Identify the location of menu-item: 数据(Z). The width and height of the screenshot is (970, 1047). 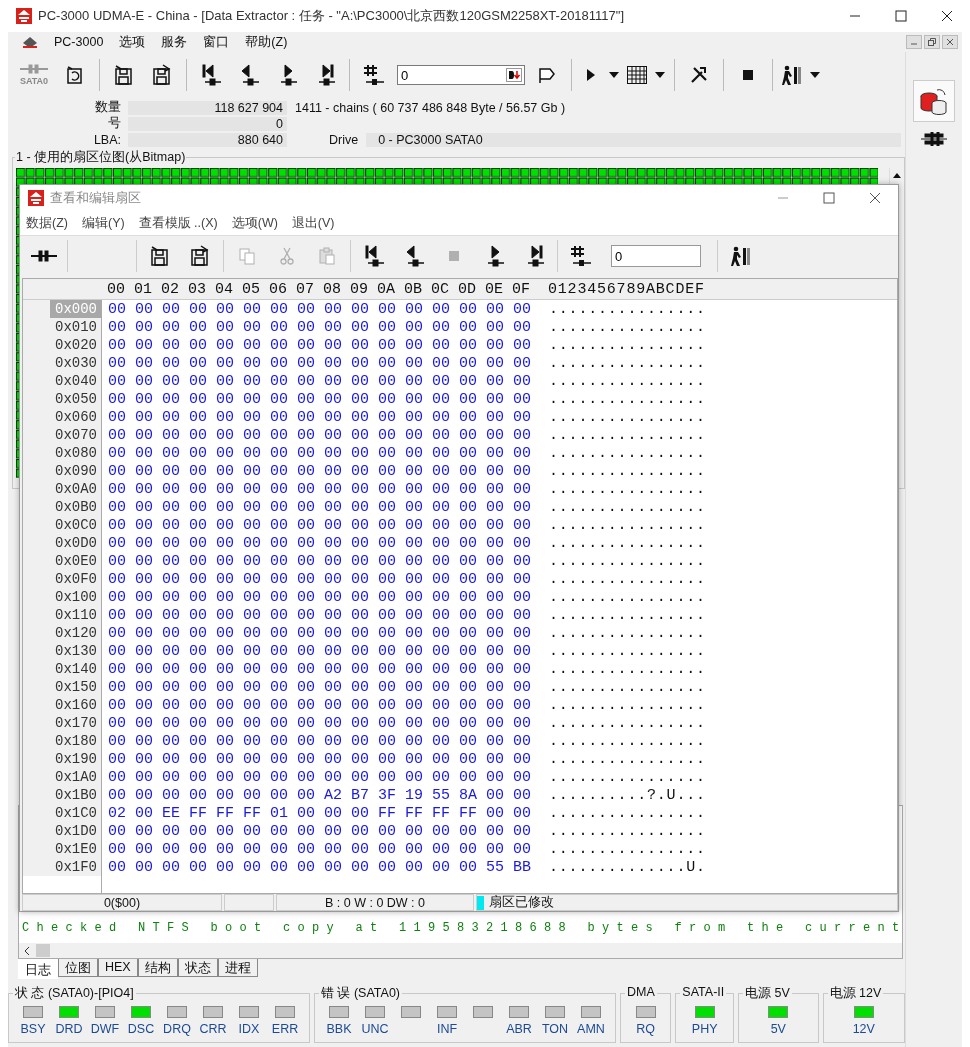
(47, 223).